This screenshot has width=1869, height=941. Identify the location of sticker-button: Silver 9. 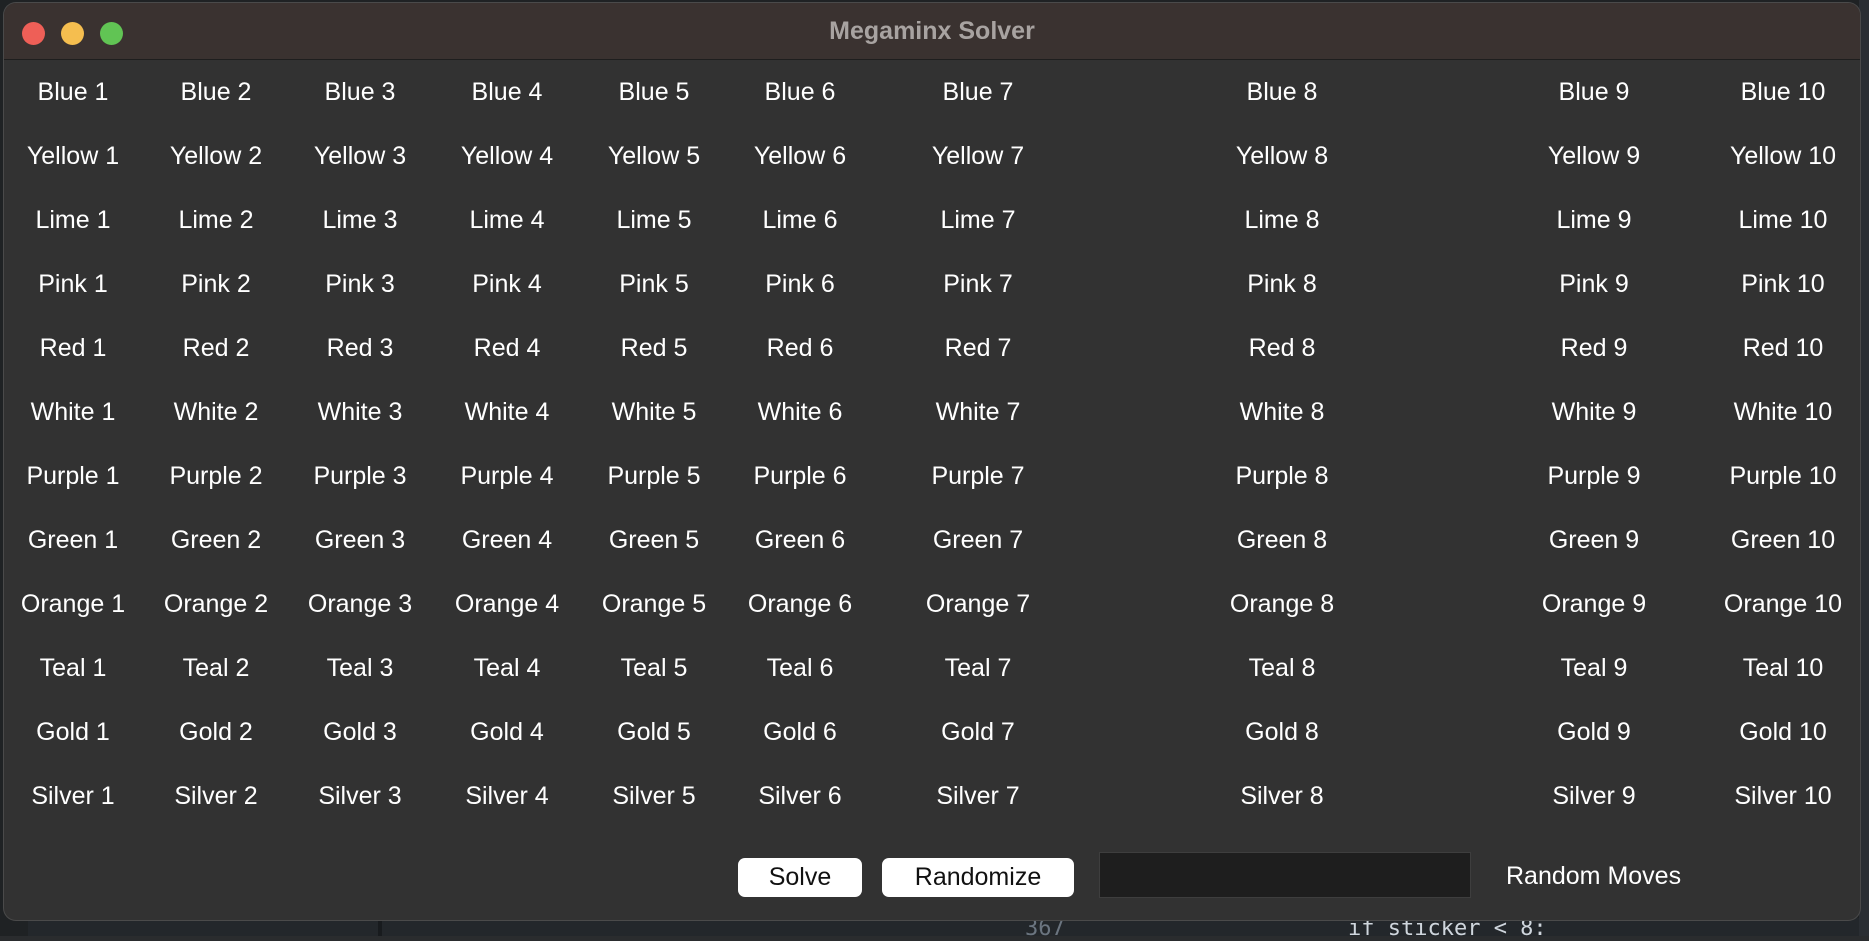
(1593, 796).